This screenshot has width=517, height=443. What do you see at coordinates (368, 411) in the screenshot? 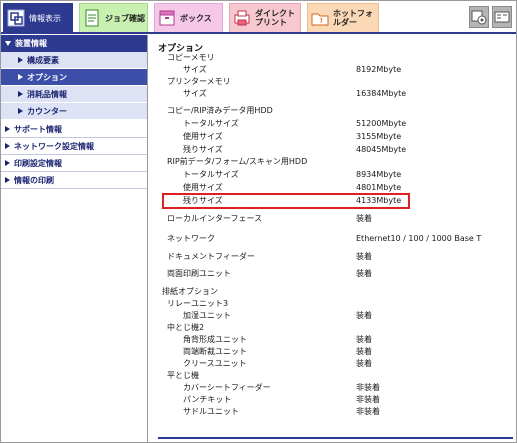
I see `saddle-unit-value: 非装着` at bounding box center [368, 411].